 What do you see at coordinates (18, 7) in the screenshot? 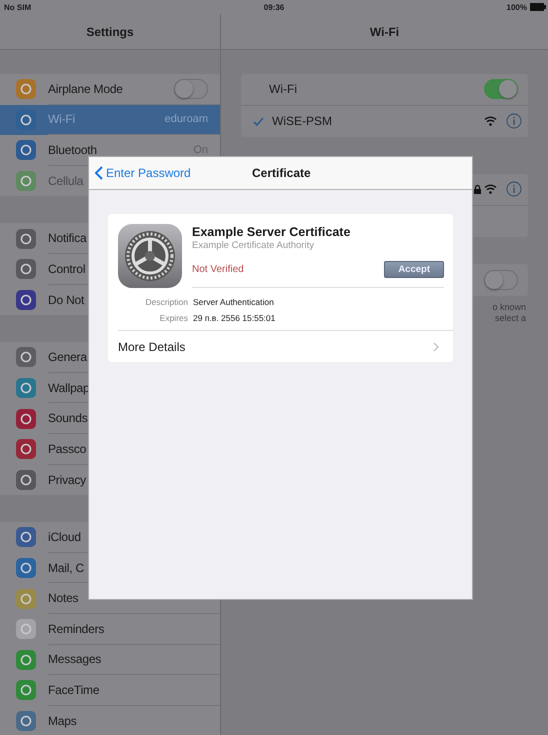
I see `carrier-label: No SIM` at bounding box center [18, 7].